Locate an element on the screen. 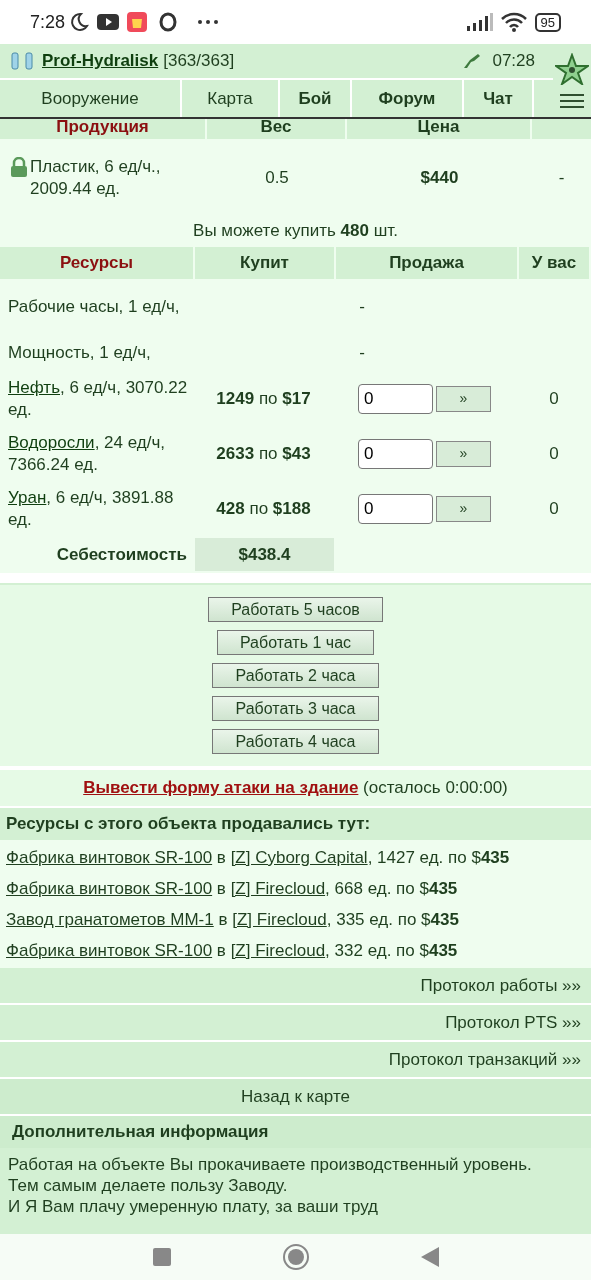 Image resolution: width=591 pixels, height=1280 pixels. attack-text: Вывести форму атаки на здание (осталось 0:00:00) is located at coordinates (295, 788).